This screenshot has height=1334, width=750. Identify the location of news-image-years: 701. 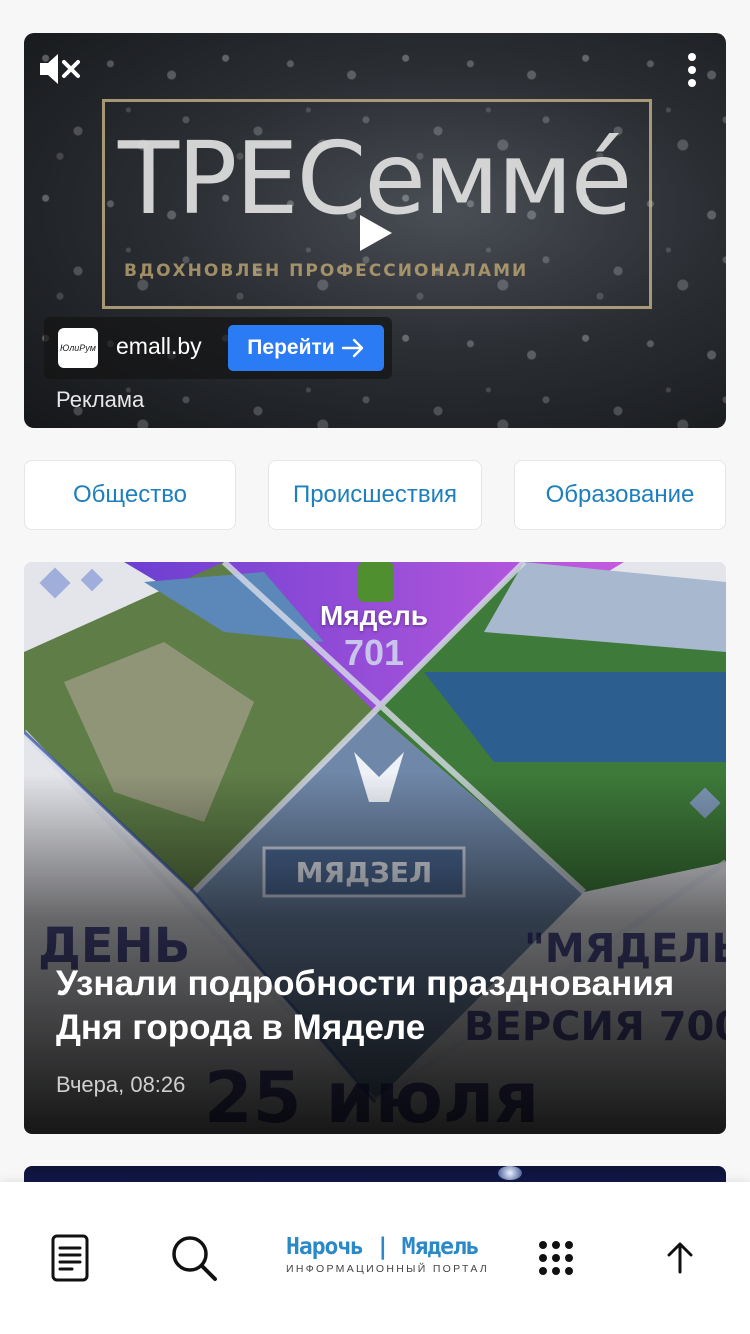
(374, 652).